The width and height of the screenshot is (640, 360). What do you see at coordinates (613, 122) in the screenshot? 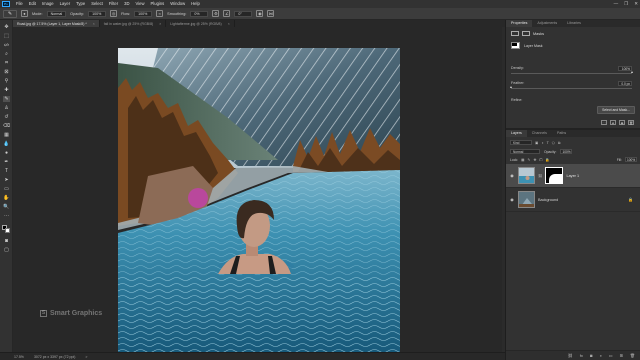
I see `apply-mask-icon: ◈` at bounding box center [613, 122].